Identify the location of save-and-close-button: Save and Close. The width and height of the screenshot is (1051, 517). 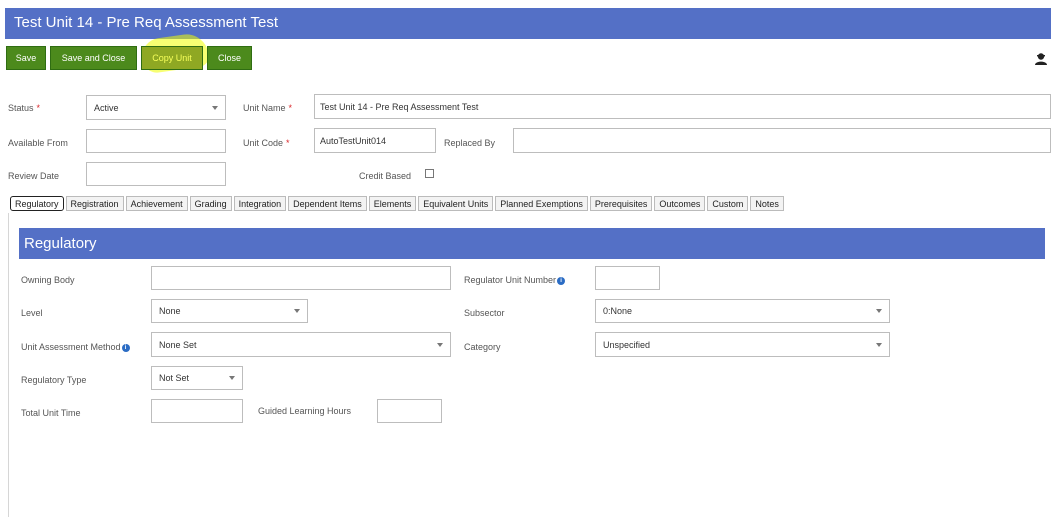
(93, 58).